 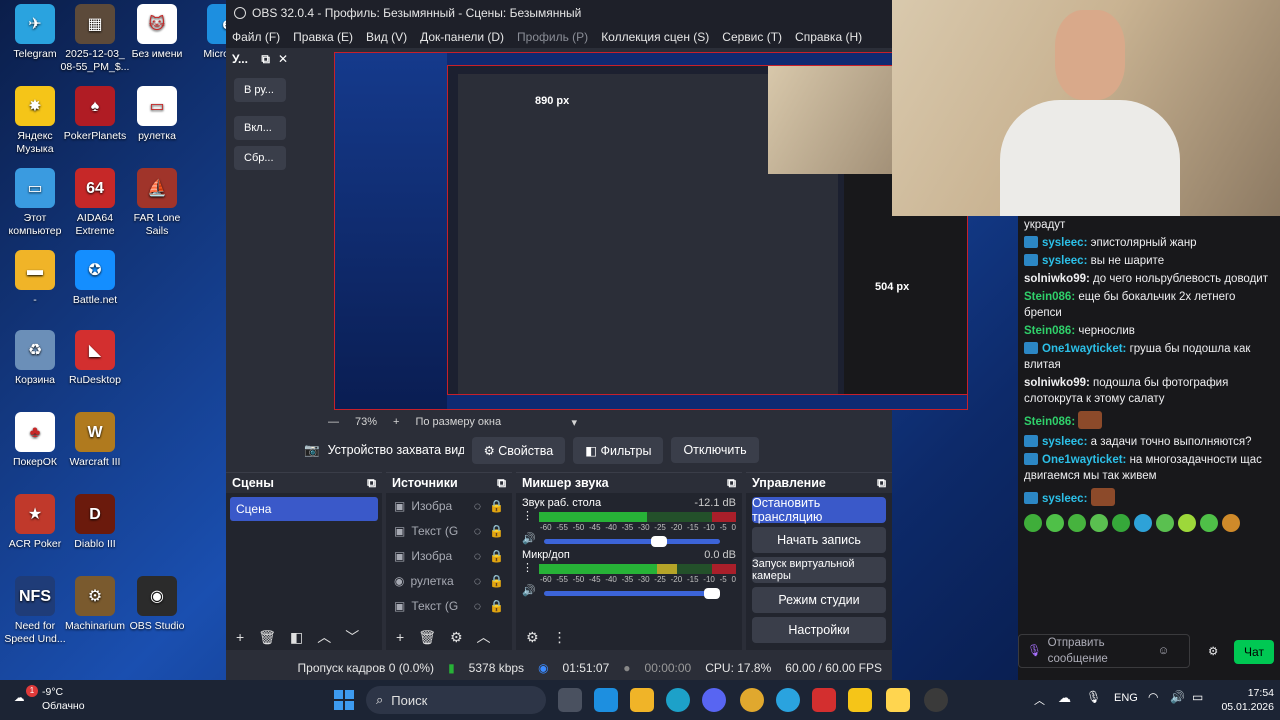 I want to click on desktop-shortcut: W Warcraft III, so click(x=95, y=440).